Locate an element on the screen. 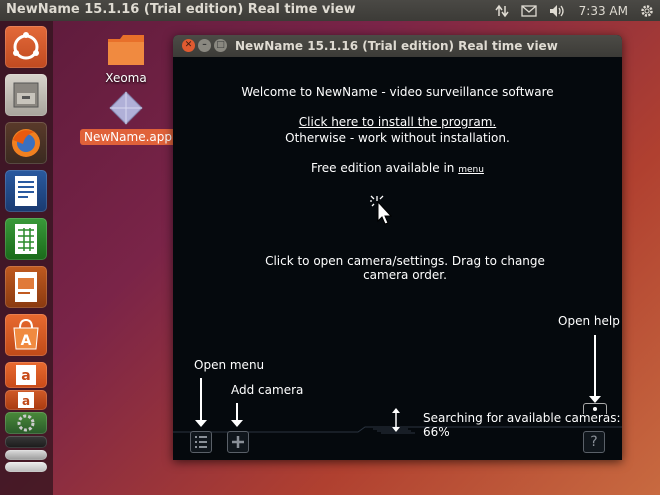 Image resolution: width=660 pixels, height=495 pixels. libreoffice-impress-icon is located at coordinates (26, 287).